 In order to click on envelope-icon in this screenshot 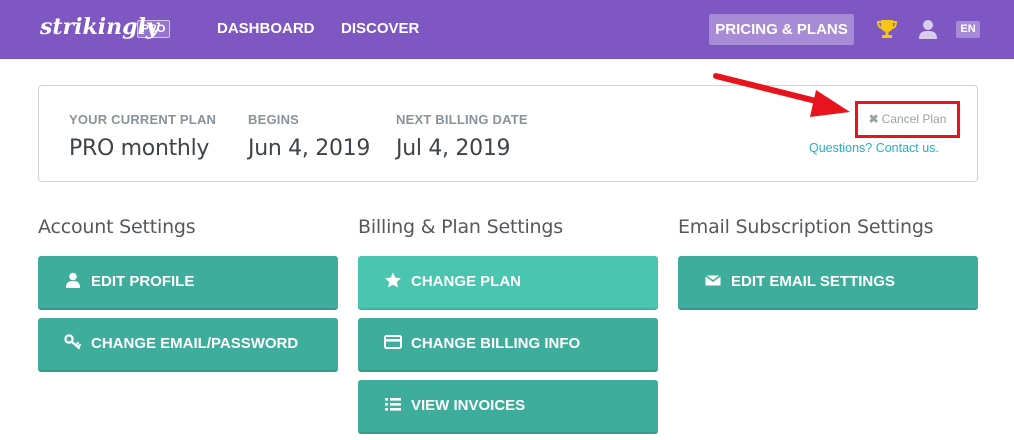, I will do `click(713, 280)`.